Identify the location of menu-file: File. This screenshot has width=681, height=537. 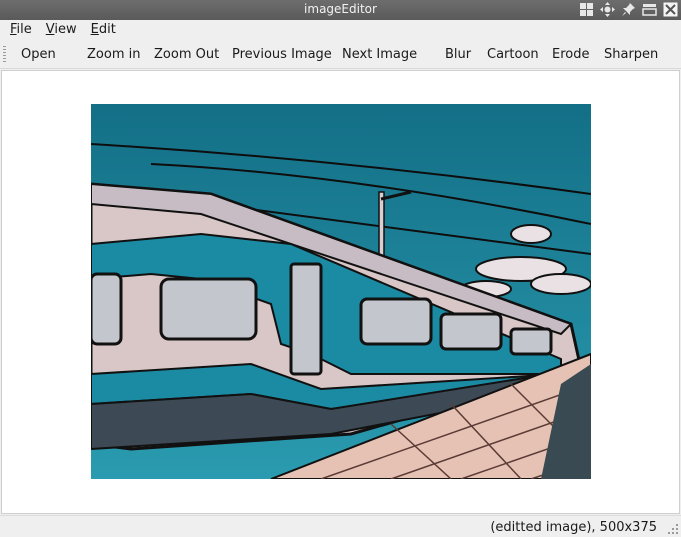
(21, 30).